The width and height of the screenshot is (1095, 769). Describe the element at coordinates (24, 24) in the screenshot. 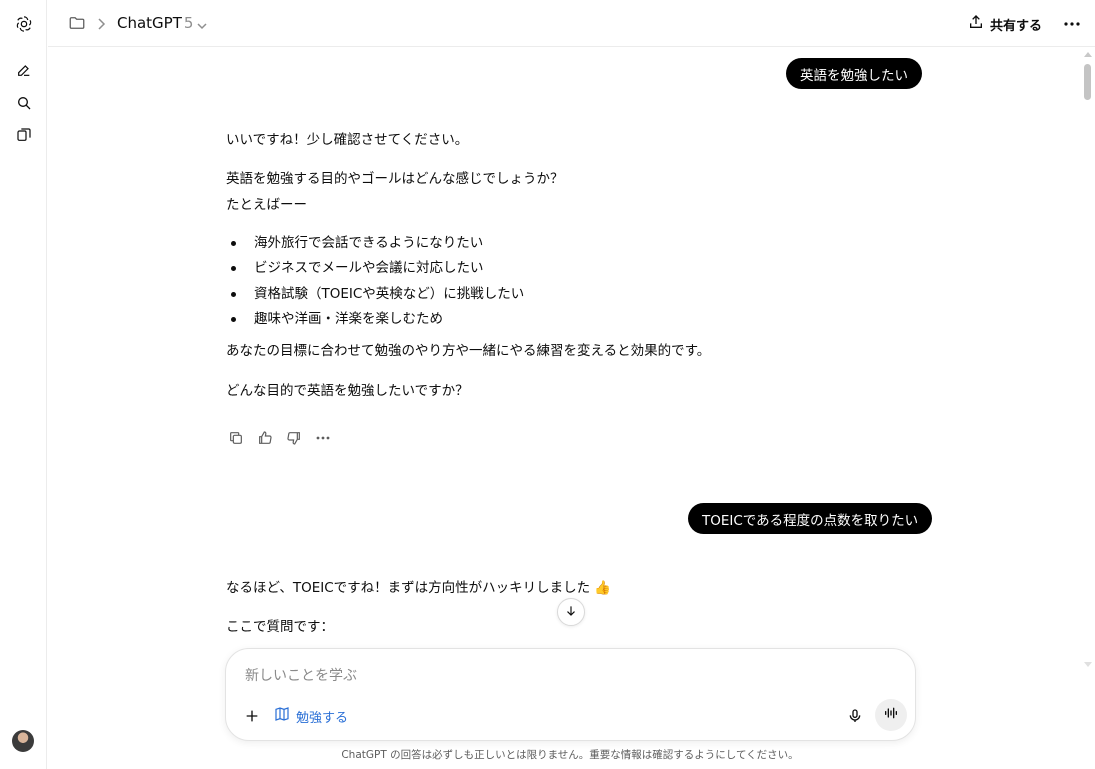

I see `openai-logo-icon` at that location.